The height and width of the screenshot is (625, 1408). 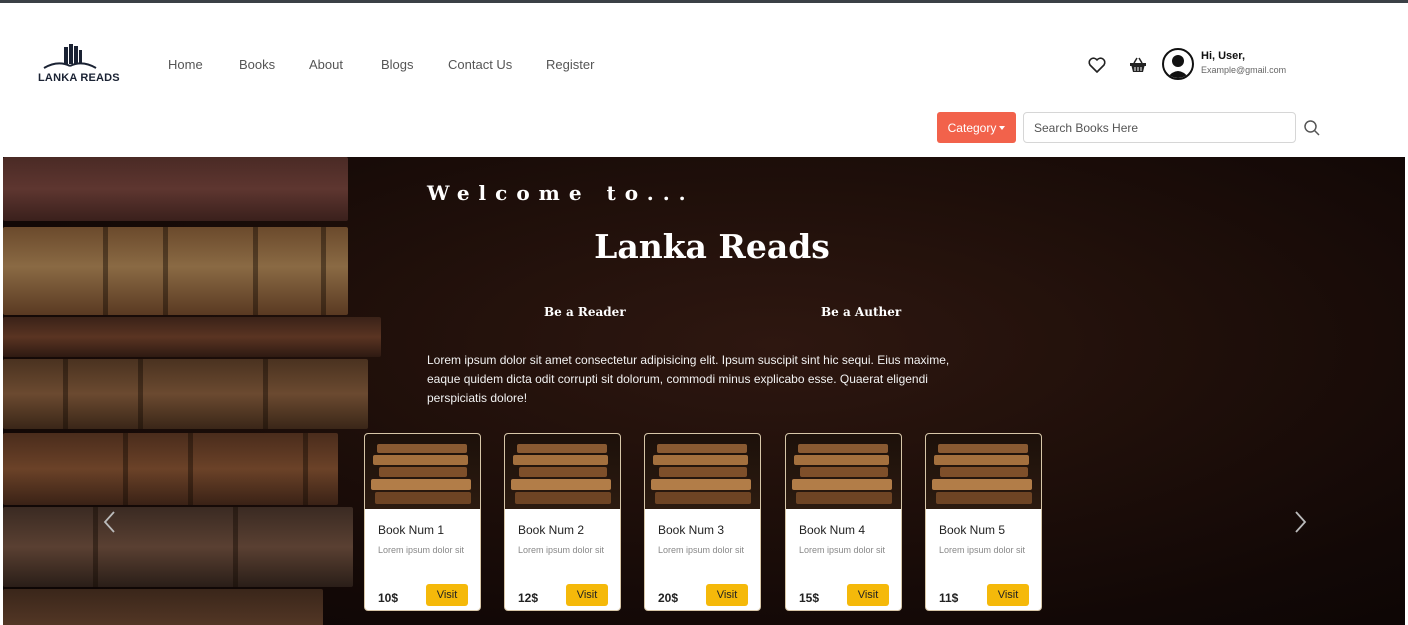 I want to click on book-title: Book Num 2, so click(x=551, y=530).